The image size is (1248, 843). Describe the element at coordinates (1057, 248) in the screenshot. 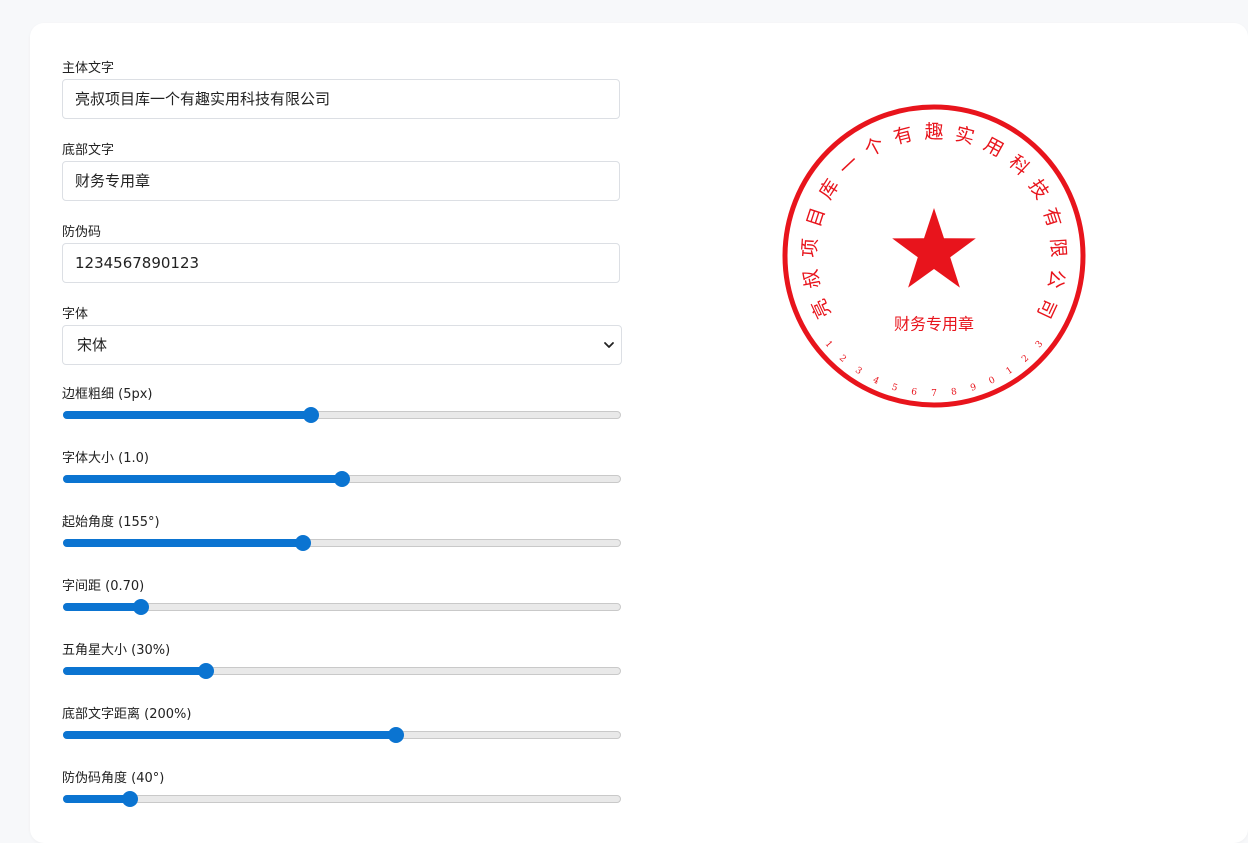

I see `seal-main-char: 限` at that location.